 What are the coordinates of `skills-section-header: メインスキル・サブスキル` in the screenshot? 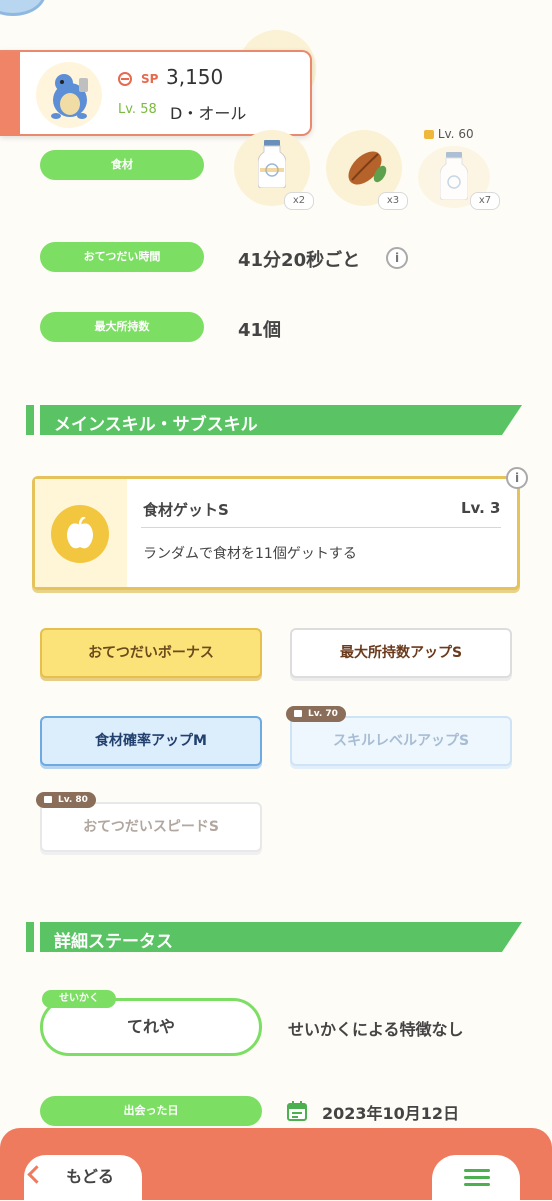 It's located at (274, 420).